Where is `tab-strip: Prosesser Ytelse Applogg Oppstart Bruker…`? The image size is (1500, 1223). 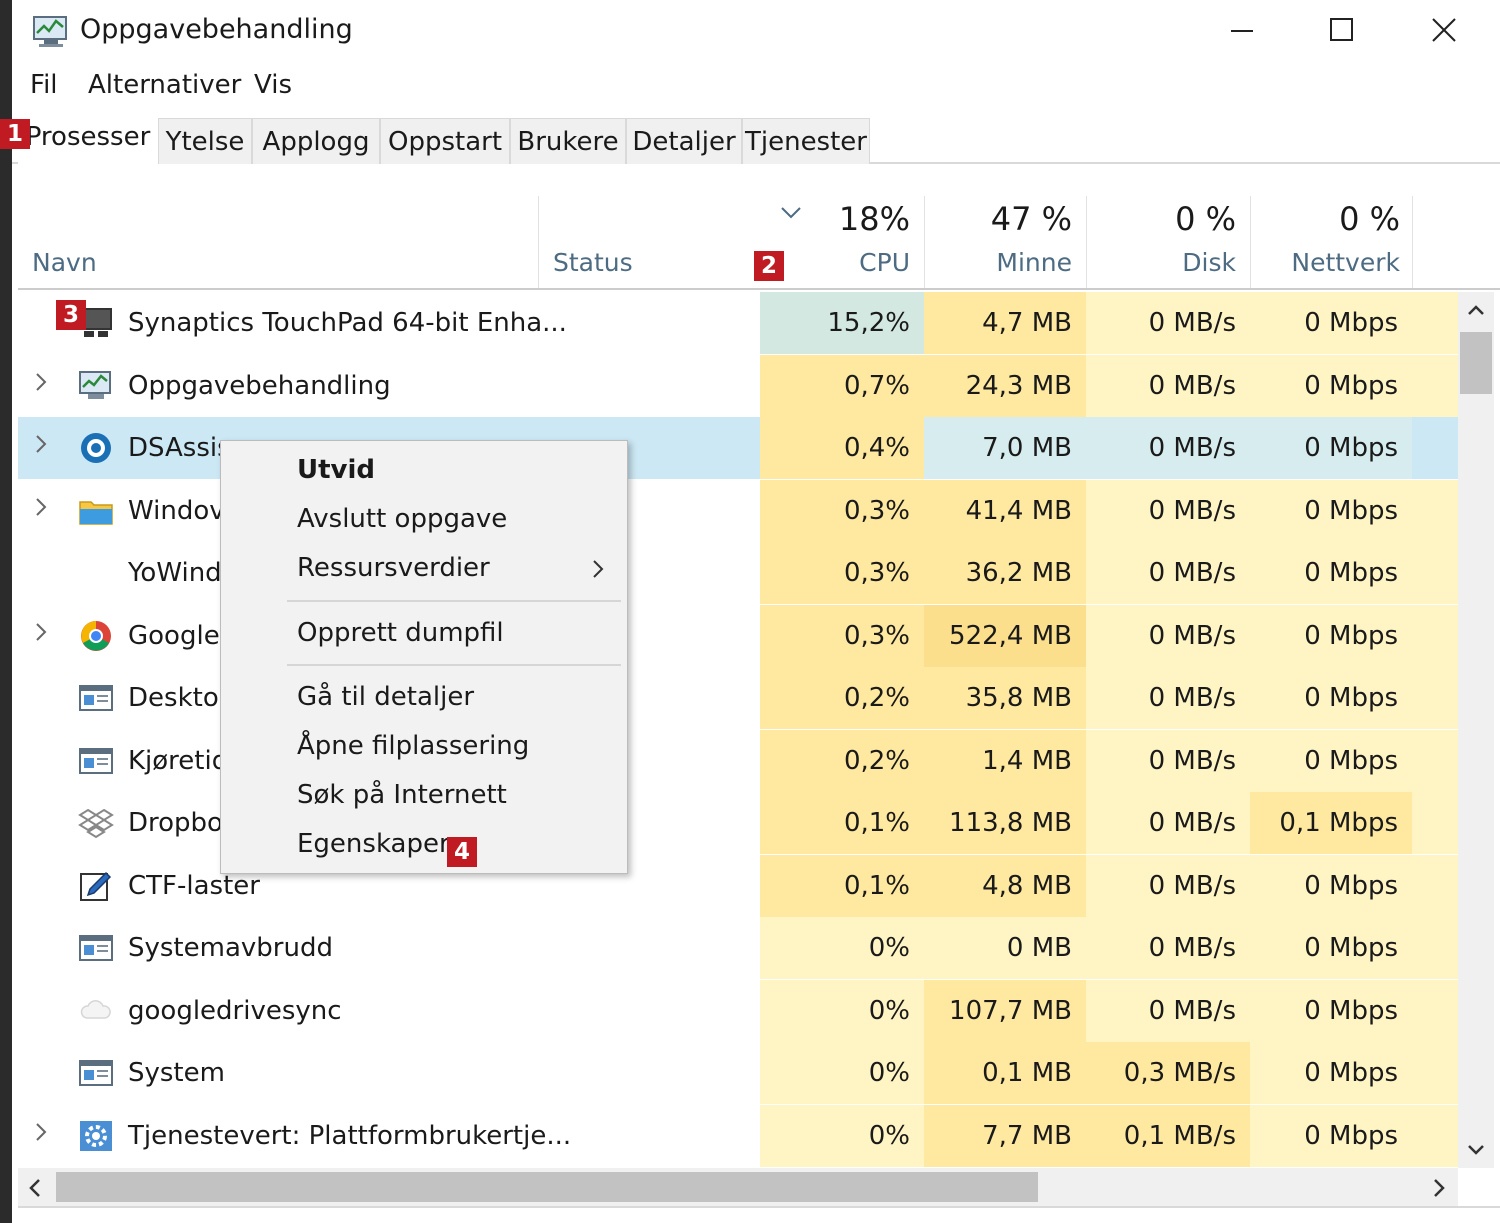
tab-strip: Prosesser Ytelse Applogg Oppstart Bruker… is located at coordinates (756, 136).